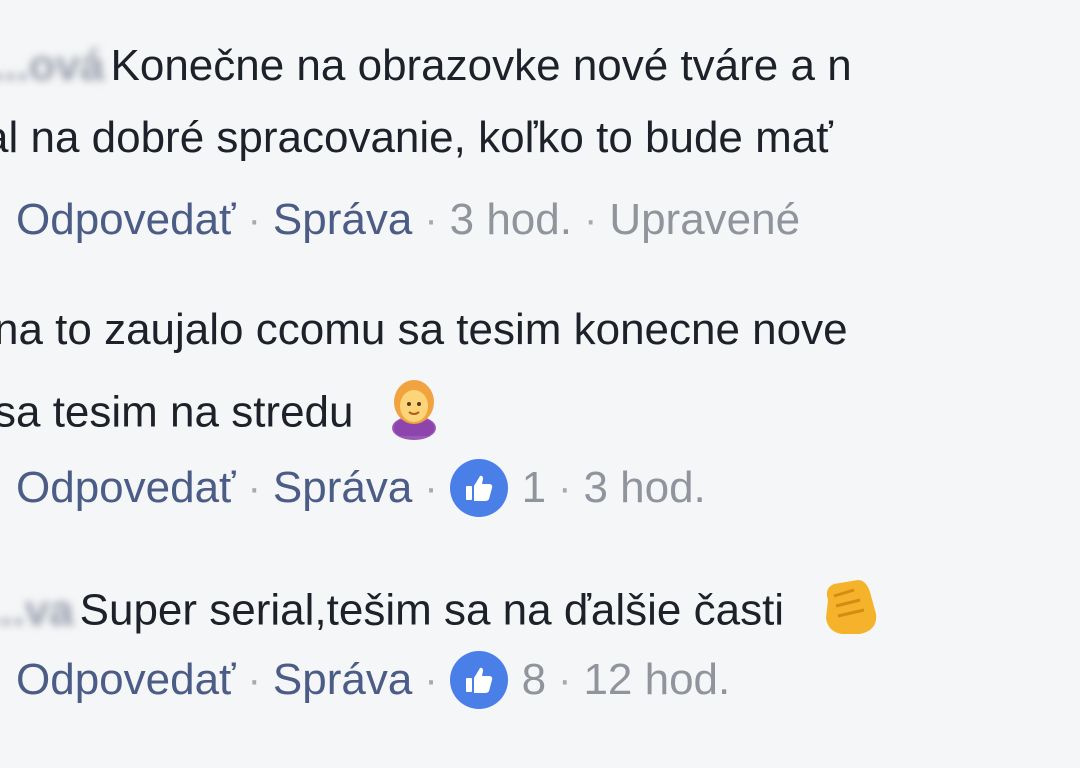 Image resolution: width=1080 pixels, height=768 pixels. I want to click on comment-2-line-2: sa tesim na stredu, so click(222, 408).